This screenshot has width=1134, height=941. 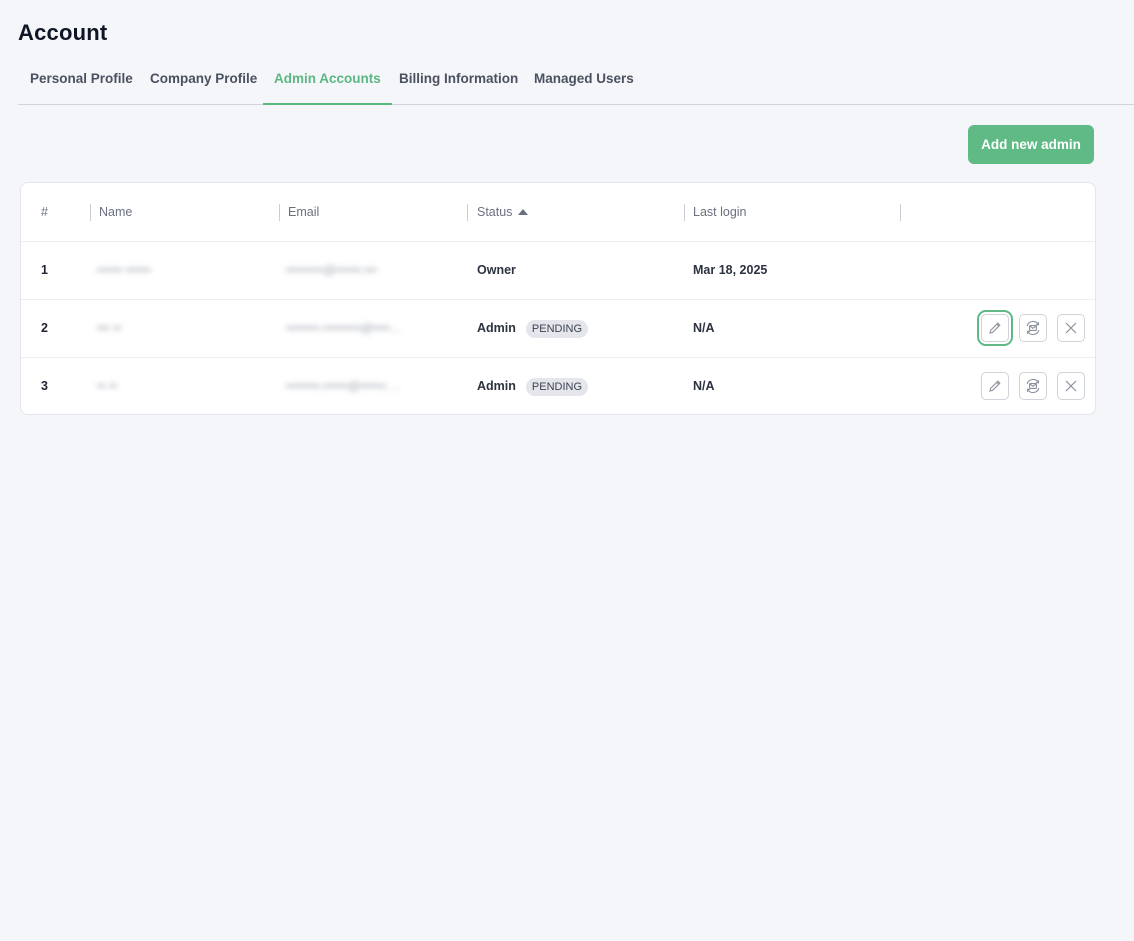 I want to click on row-name: •• ••, so click(x=107, y=386).